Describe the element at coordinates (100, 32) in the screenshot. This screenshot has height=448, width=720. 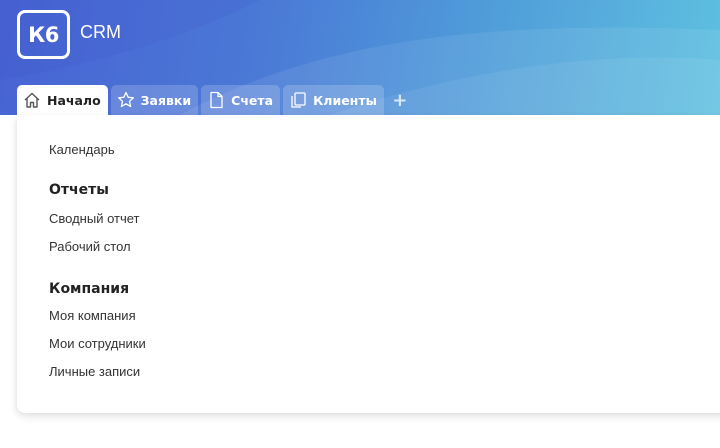
I see `app-title: CRM` at that location.